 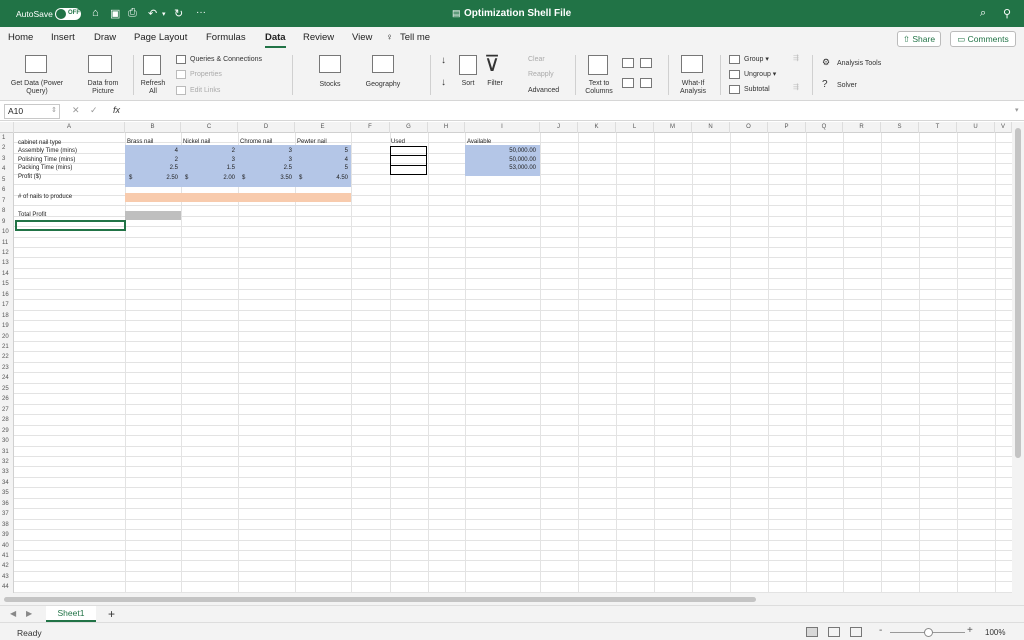 What do you see at coordinates (116, 110) in the screenshot?
I see `fx-icon: fx` at bounding box center [116, 110].